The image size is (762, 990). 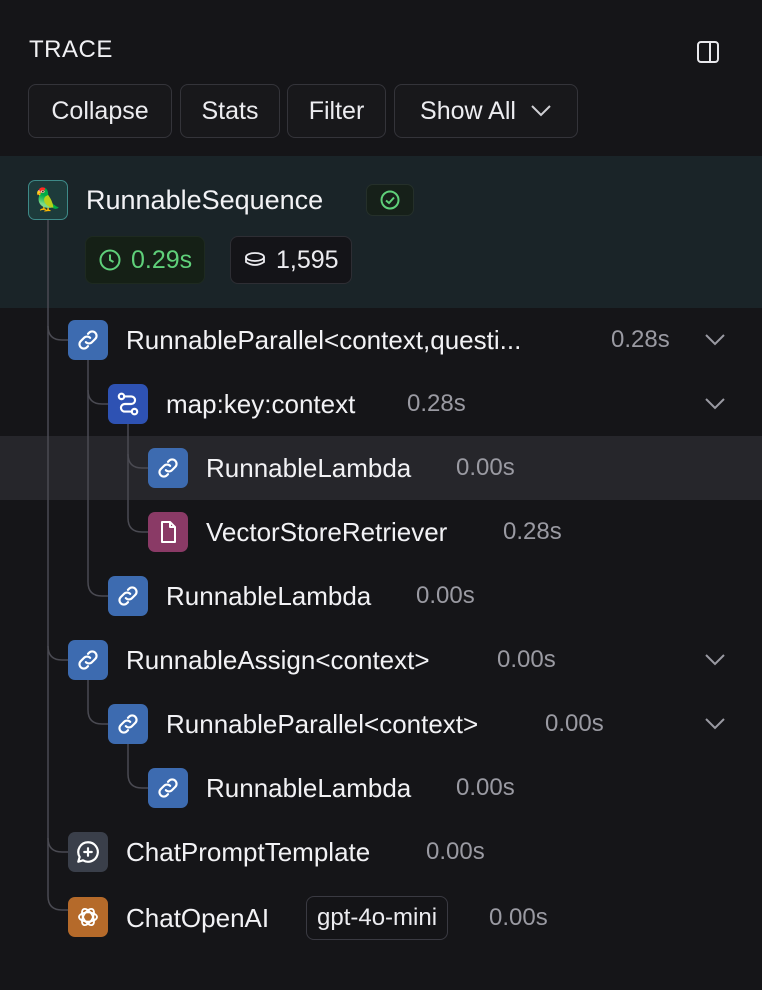 I want to click on clock-icon, so click(x=110, y=260).